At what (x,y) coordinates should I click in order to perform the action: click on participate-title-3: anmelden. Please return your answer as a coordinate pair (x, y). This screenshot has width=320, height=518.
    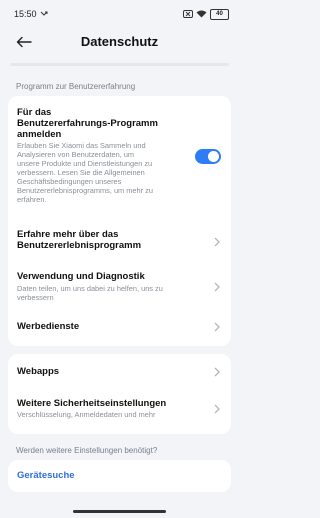
    Looking at the image, I should click on (39, 134).